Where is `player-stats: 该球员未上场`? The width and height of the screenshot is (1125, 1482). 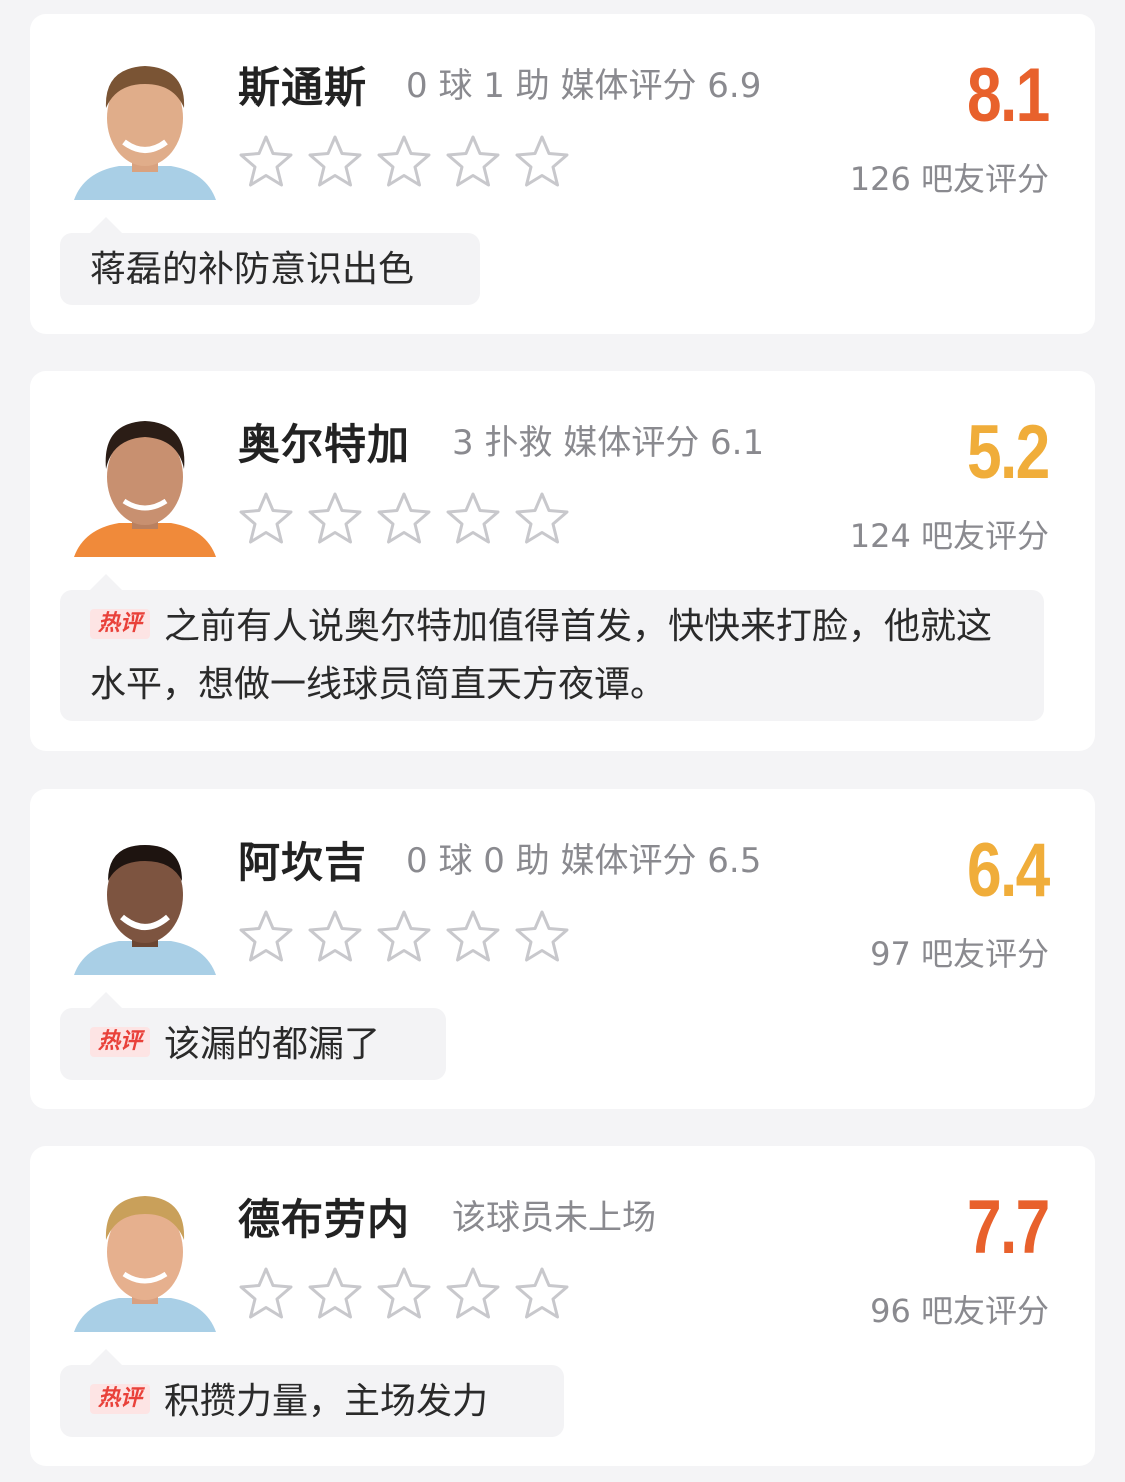 player-stats: 该球员未上场 is located at coordinates (554, 1218).